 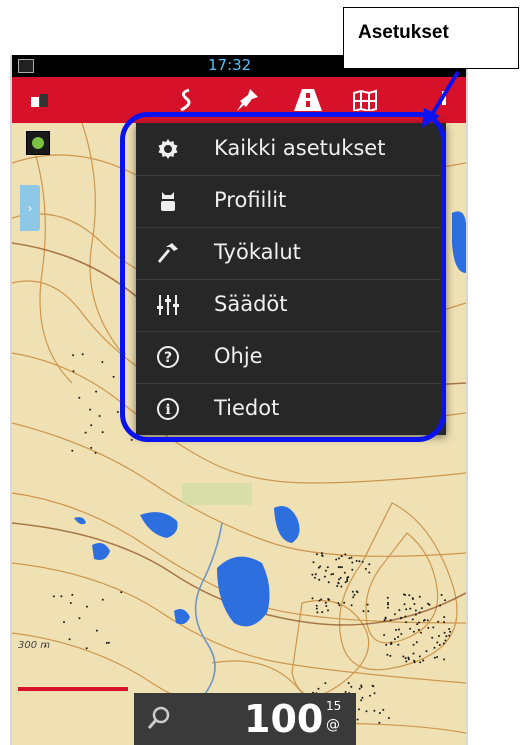 I want to click on side-panel-tab: ›, so click(x=30, y=208).